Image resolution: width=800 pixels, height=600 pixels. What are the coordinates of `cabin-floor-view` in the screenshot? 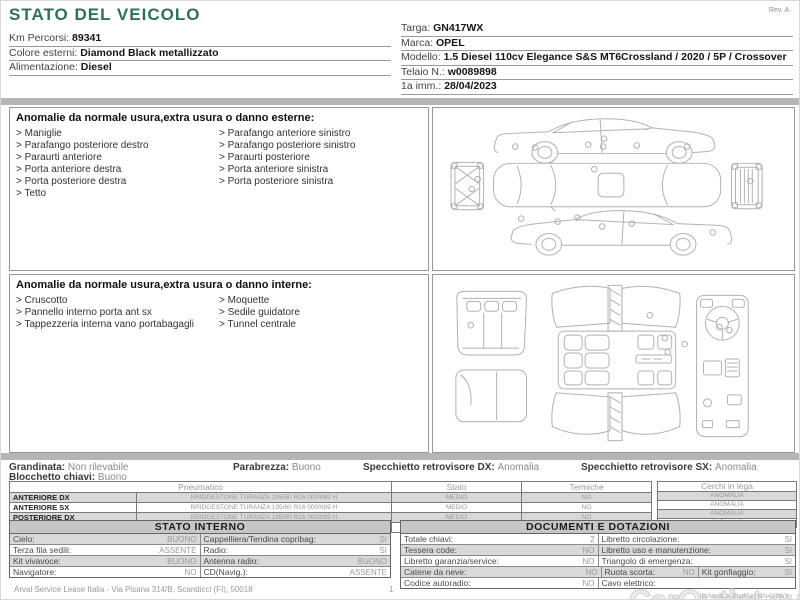 It's located at (616, 363).